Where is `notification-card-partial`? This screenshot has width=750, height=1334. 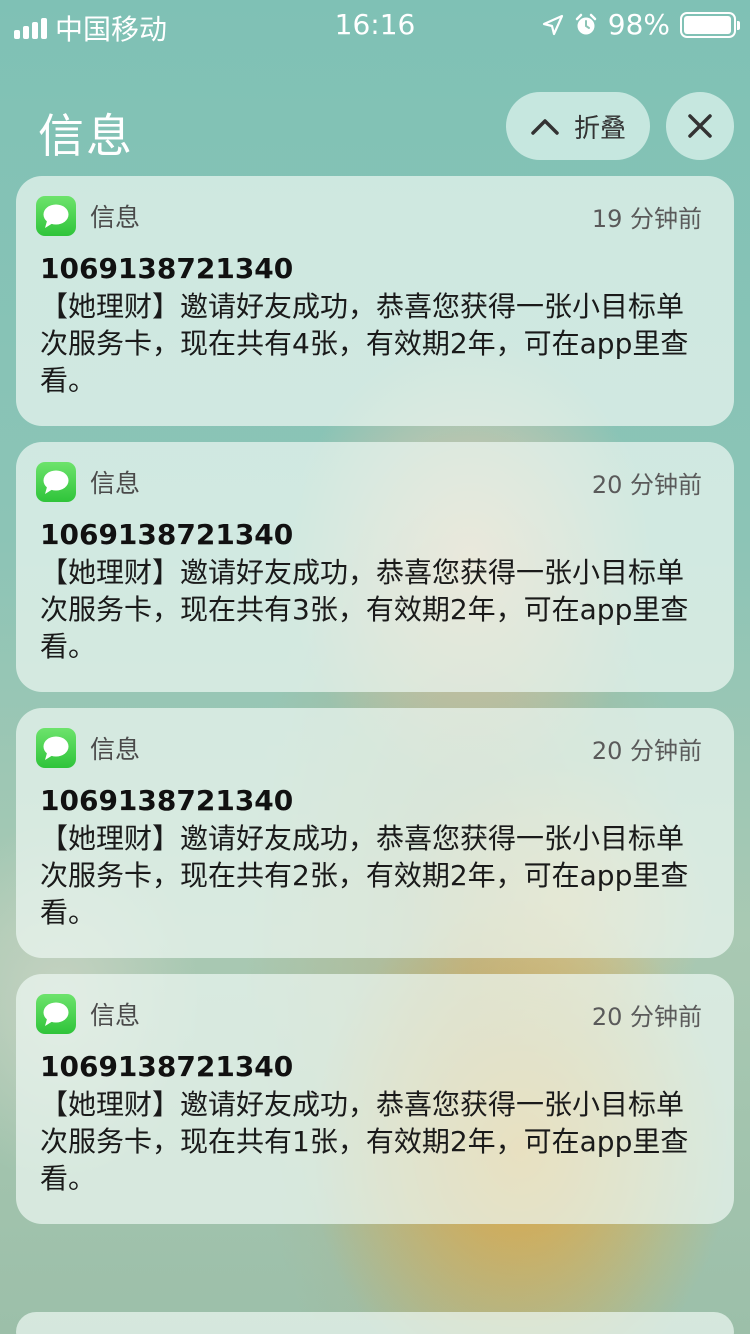 notification-card-partial is located at coordinates (375, 1323).